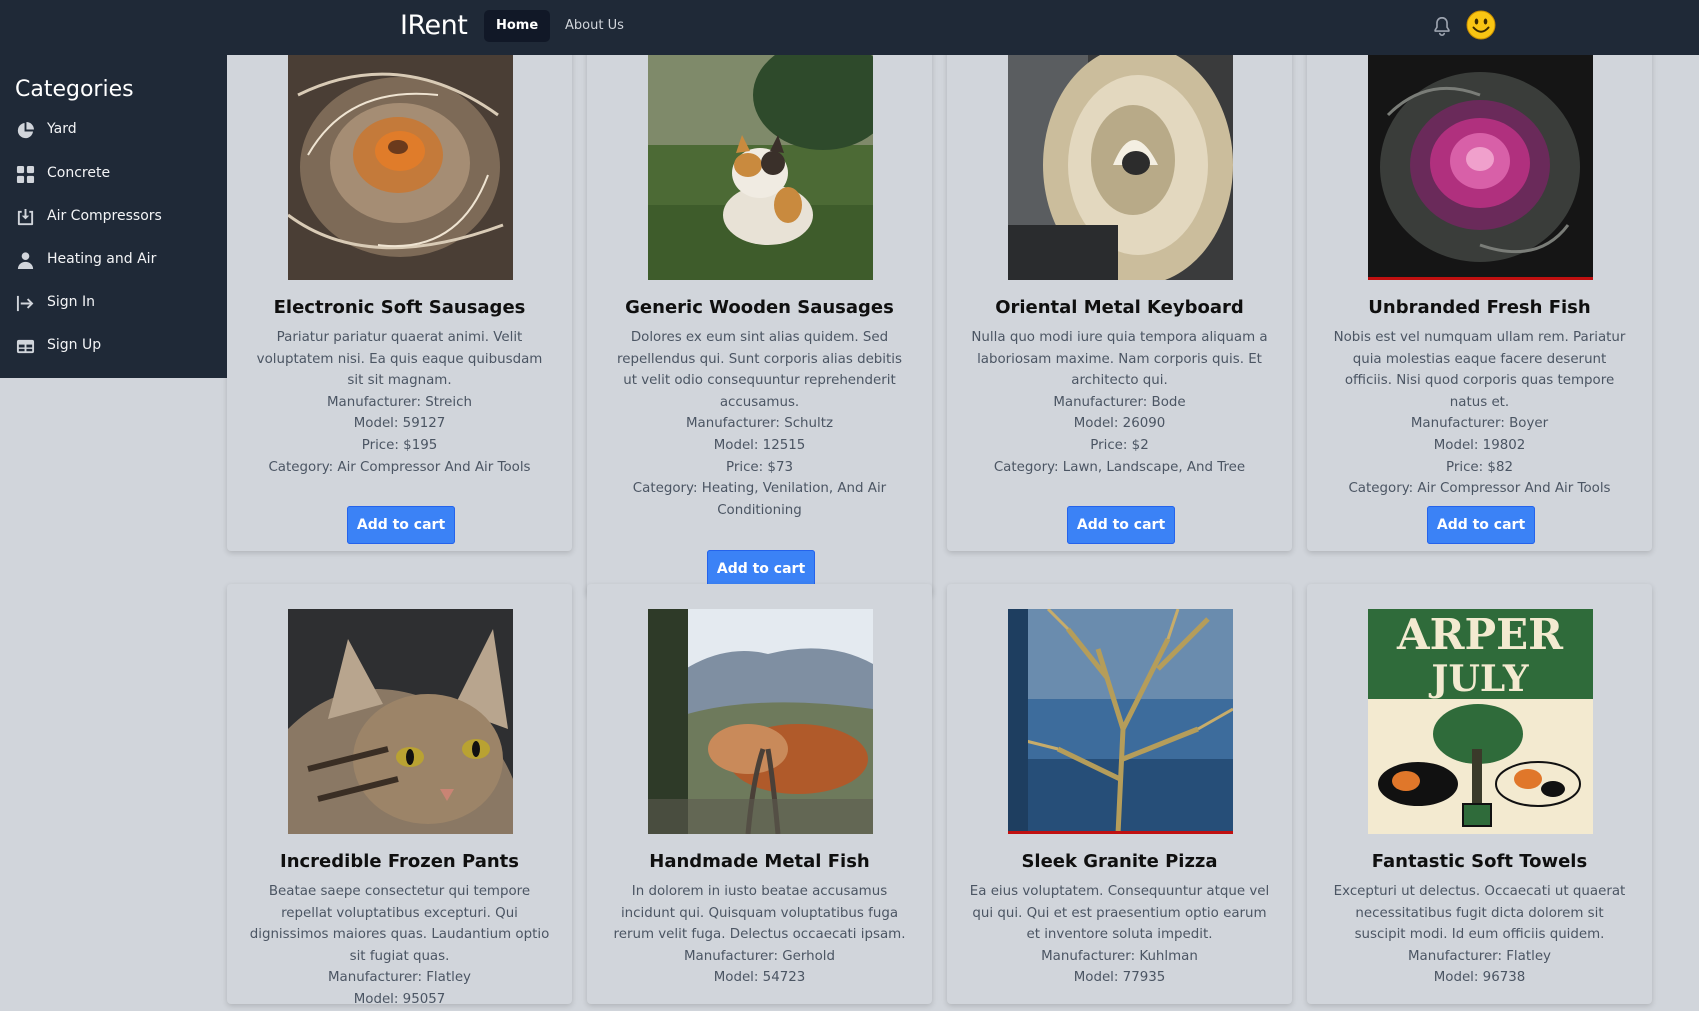 The width and height of the screenshot is (1699, 1011). I want to click on product-title: Fantastic Soft Towels, so click(1479, 861).